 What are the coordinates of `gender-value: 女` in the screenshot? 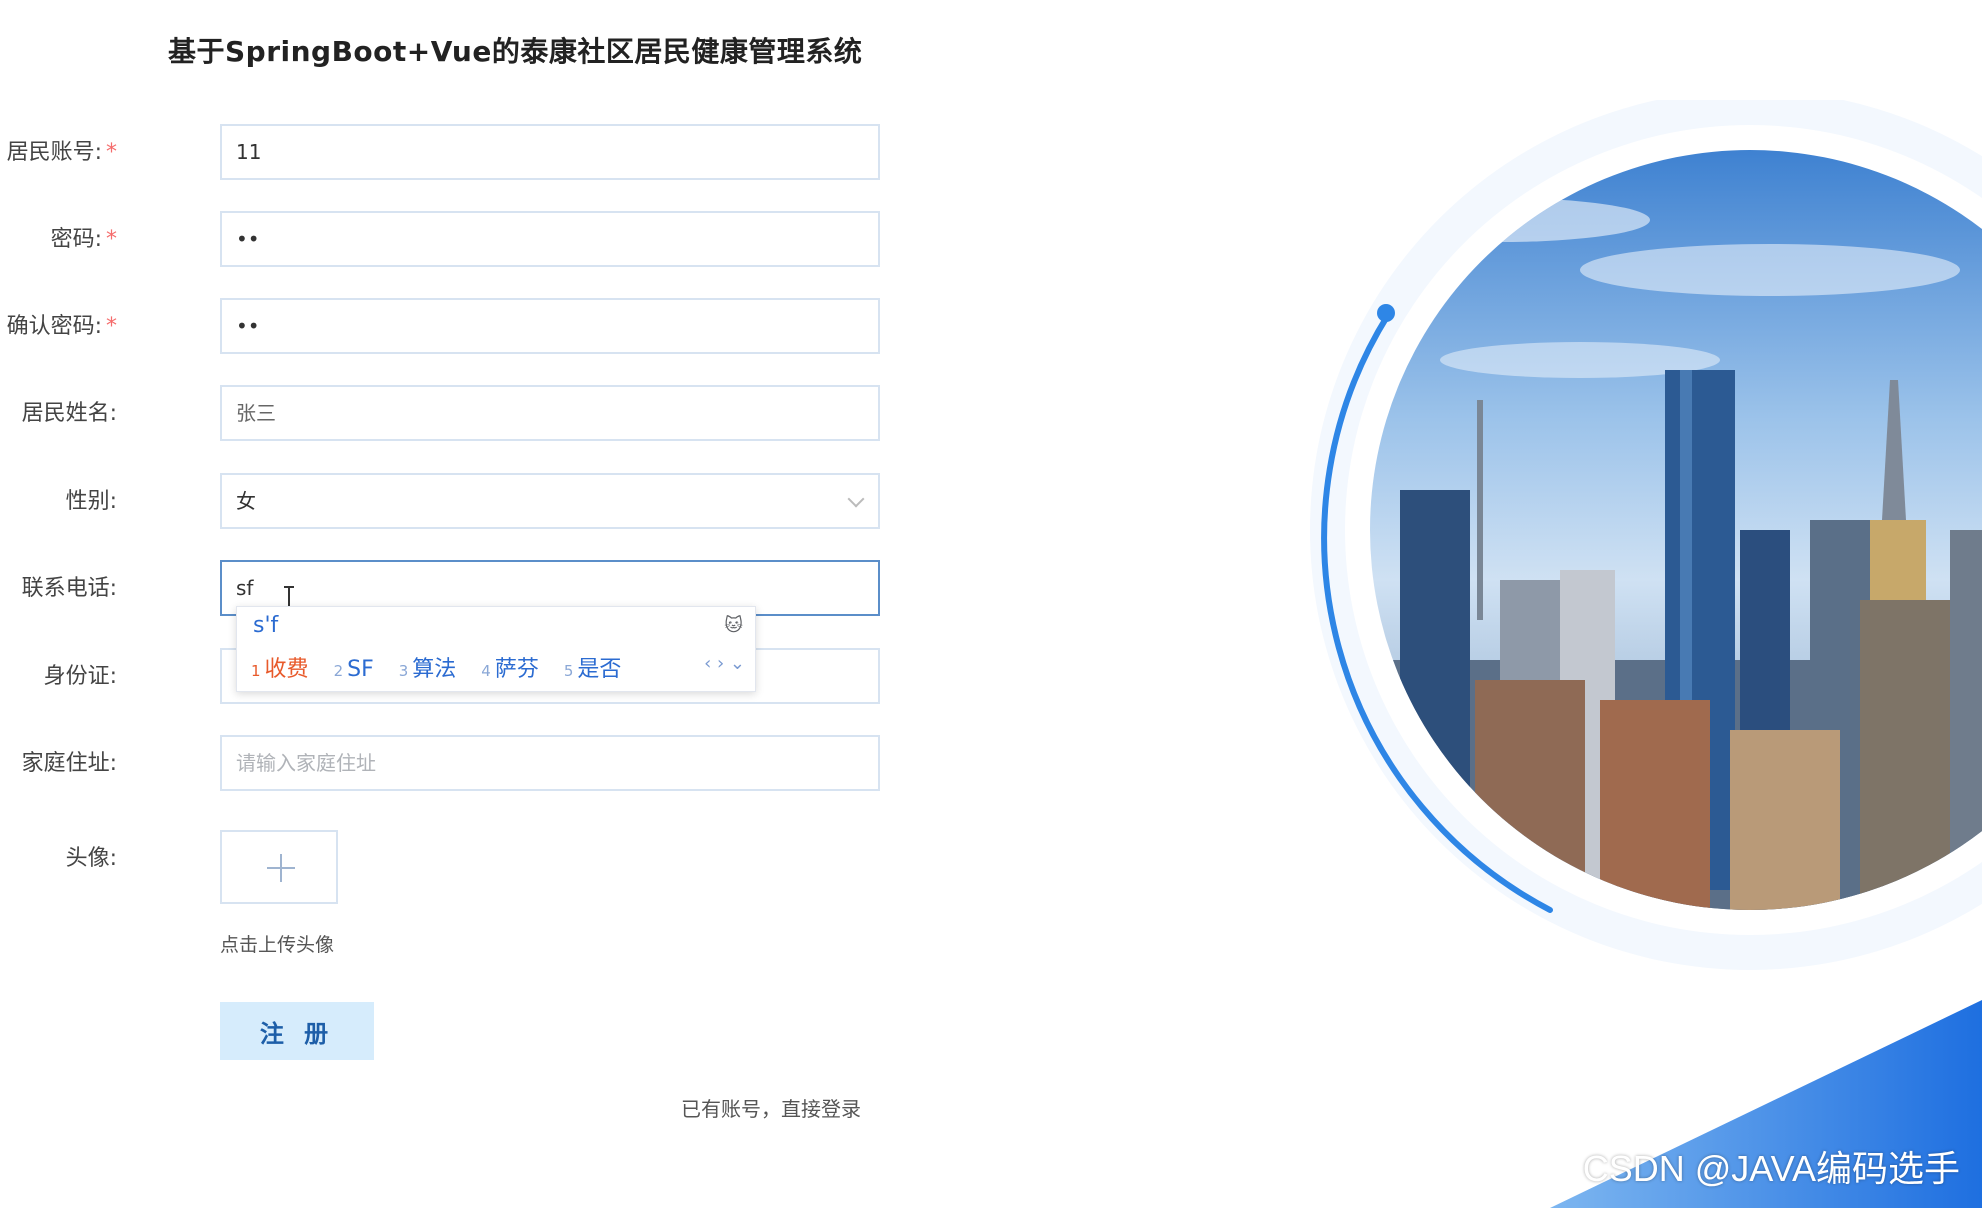 It's located at (246, 501).